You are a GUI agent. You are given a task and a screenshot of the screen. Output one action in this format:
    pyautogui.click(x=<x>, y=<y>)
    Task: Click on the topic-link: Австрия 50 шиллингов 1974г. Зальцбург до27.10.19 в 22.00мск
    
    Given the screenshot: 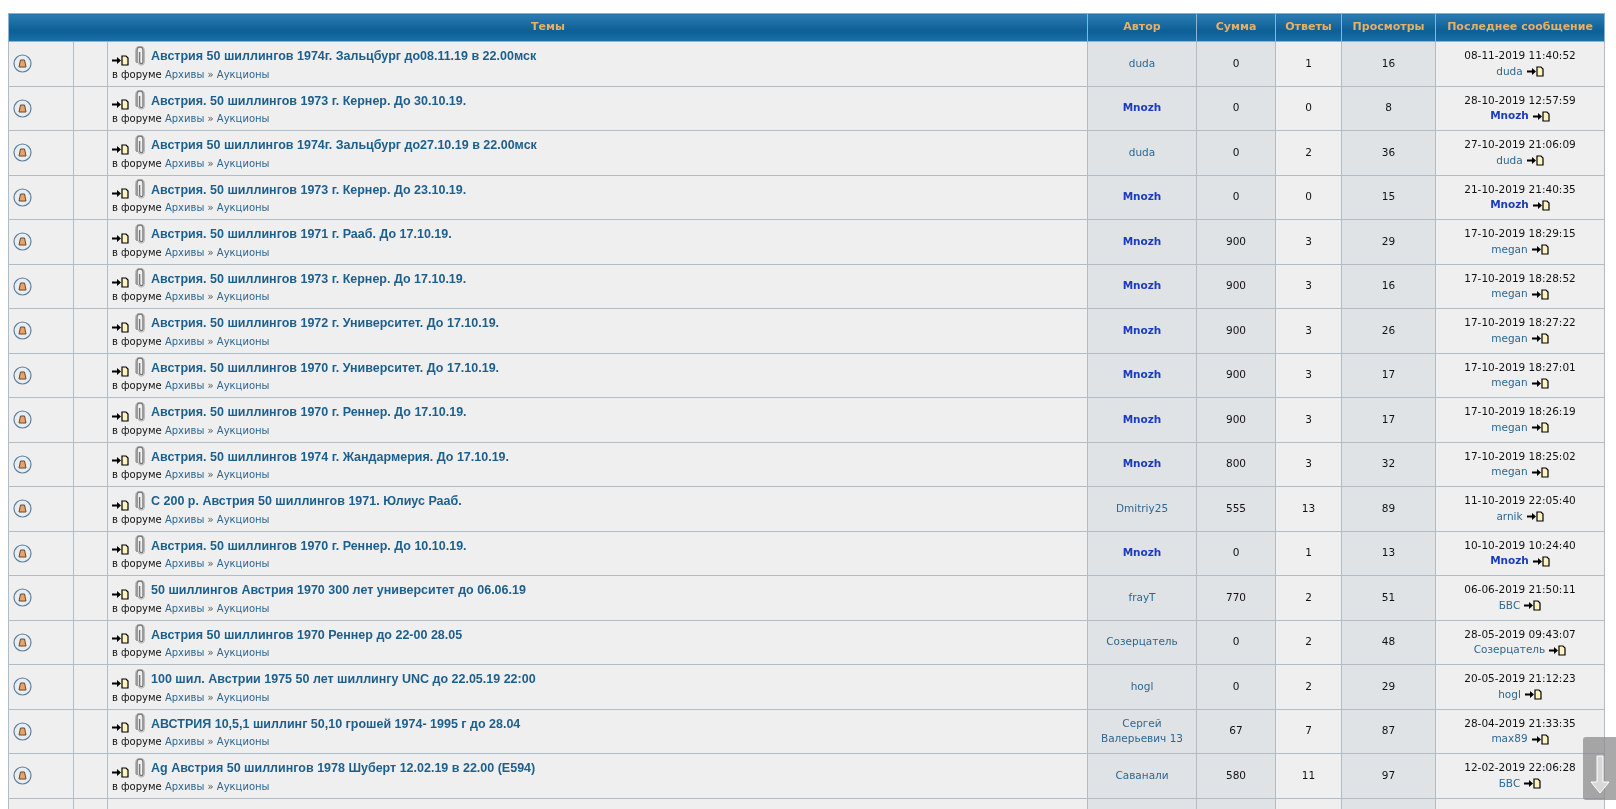 What is the action you would take?
    pyautogui.click(x=344, y=145)
    